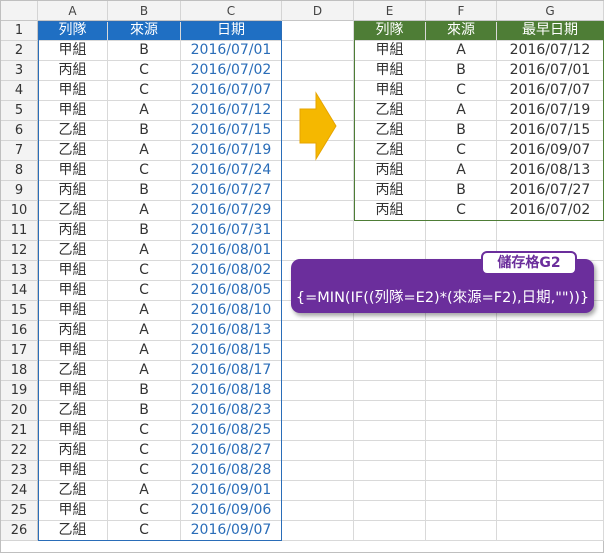 Image resolution: width=604 pixels, height=553 pixels. What do you see at coordinates (461, 91) in the screenshot?
I see `right-table-cell: C` at bounding box center [461, 91].